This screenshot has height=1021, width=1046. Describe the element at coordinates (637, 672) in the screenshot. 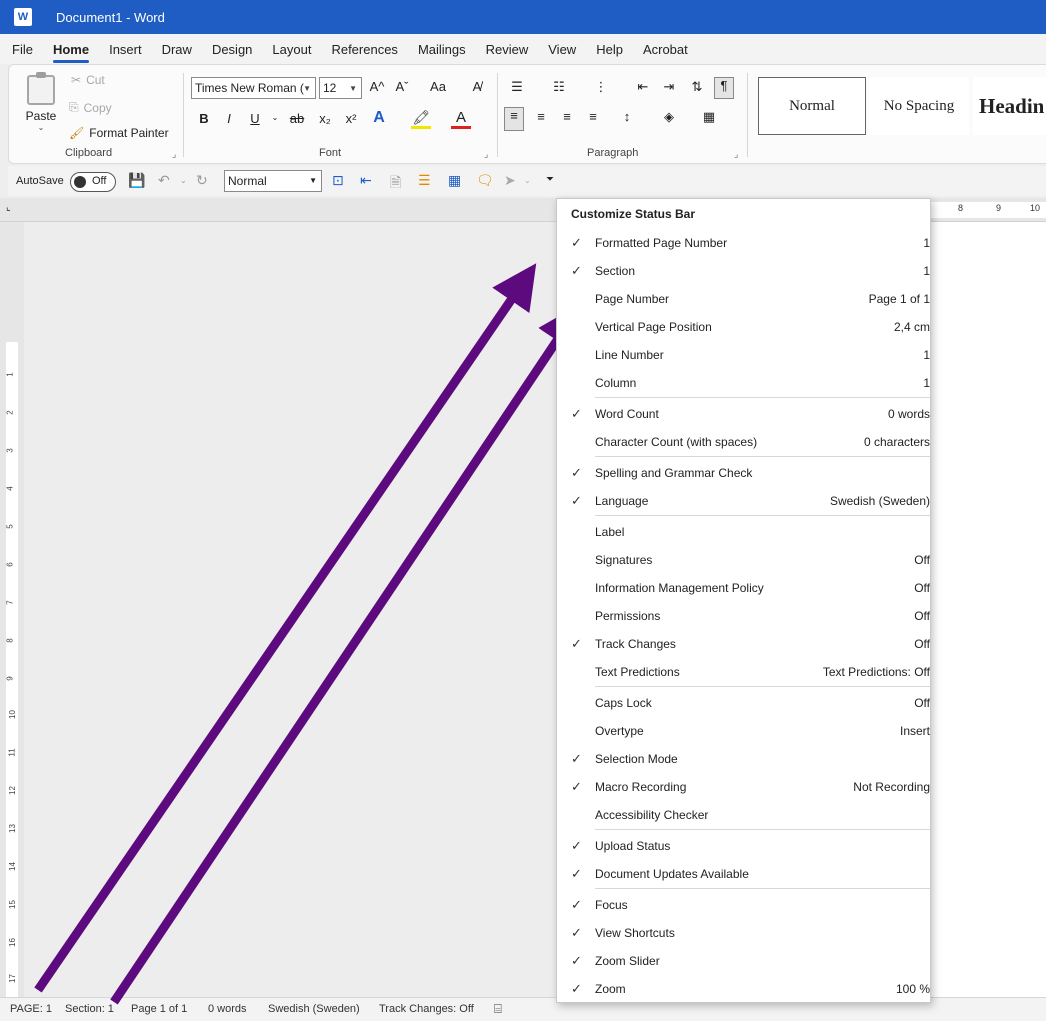

I see `menu-item-label: Text Predictions` at that location.